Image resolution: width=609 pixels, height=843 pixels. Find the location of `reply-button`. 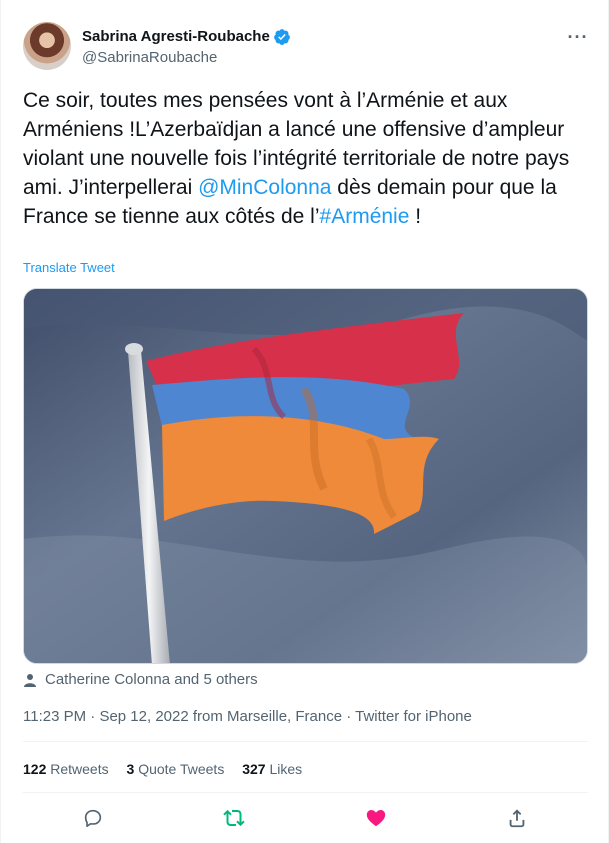

reply-button is located at coordinates (93, 818).